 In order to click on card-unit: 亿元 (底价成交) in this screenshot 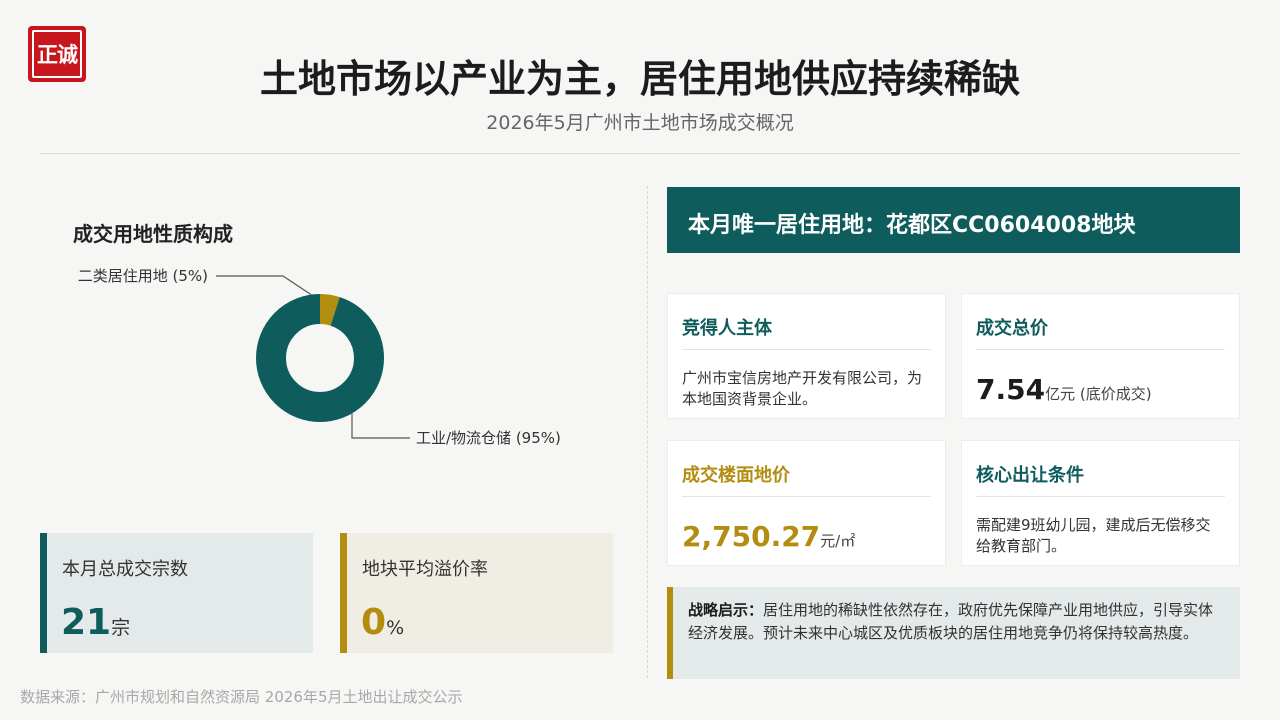, I will do `click(1098, 394)`.